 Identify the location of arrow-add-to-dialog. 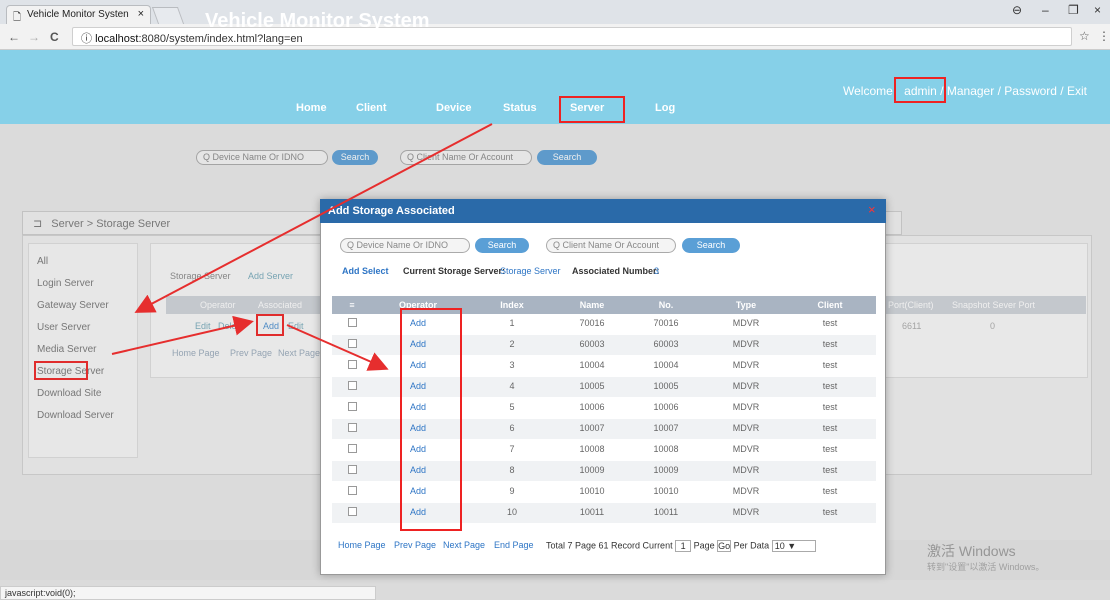
(337, 347).